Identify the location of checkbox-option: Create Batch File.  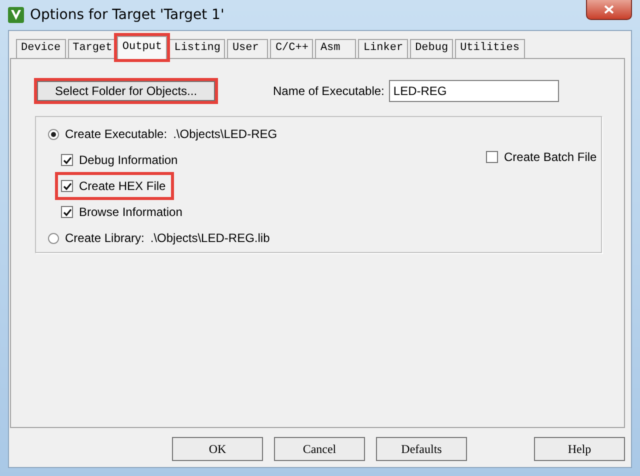
(543, 157).